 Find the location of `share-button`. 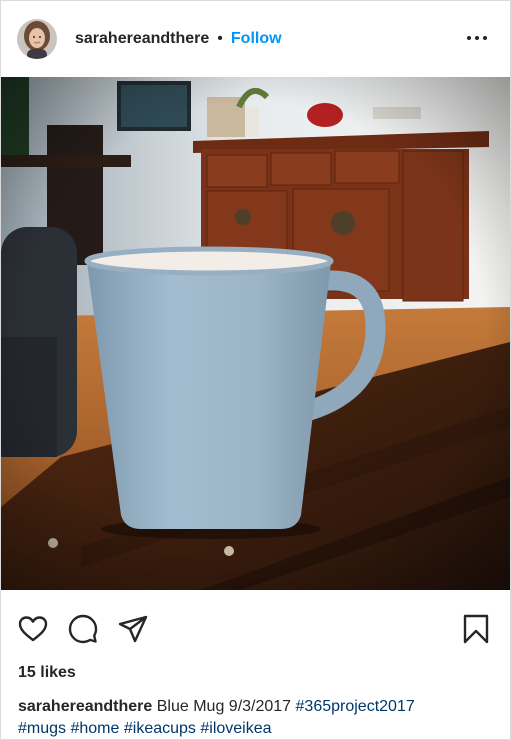

share-button is located at coordinates (133, 629).